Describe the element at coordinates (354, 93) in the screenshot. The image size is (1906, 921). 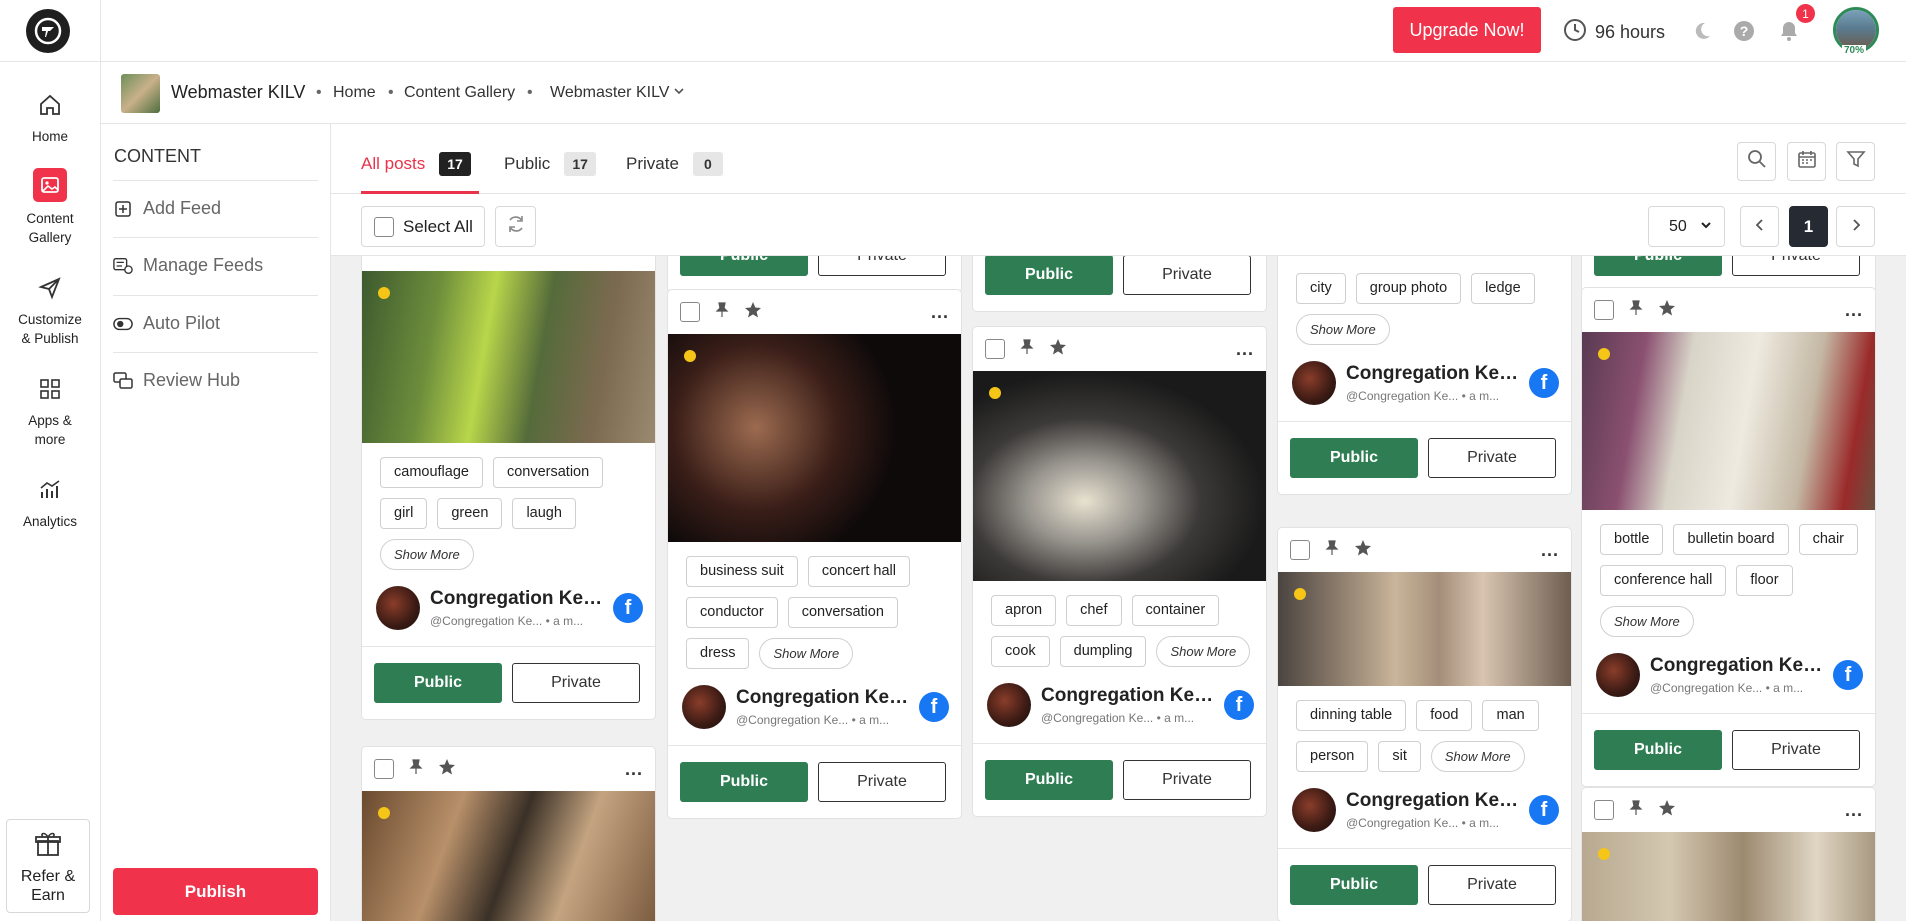
I see `breadcrumb-home: Home` at that location.